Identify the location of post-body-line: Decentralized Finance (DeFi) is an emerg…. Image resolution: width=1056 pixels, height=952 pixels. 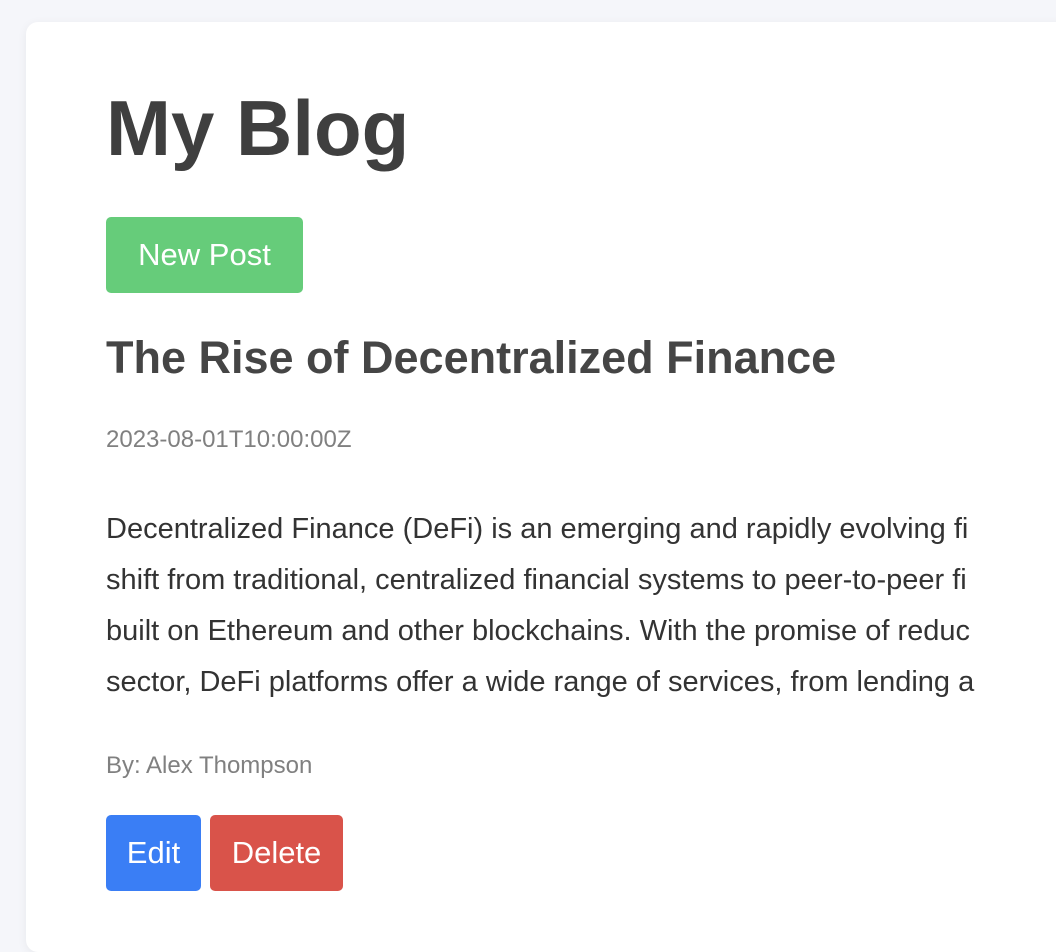
(537, 529).